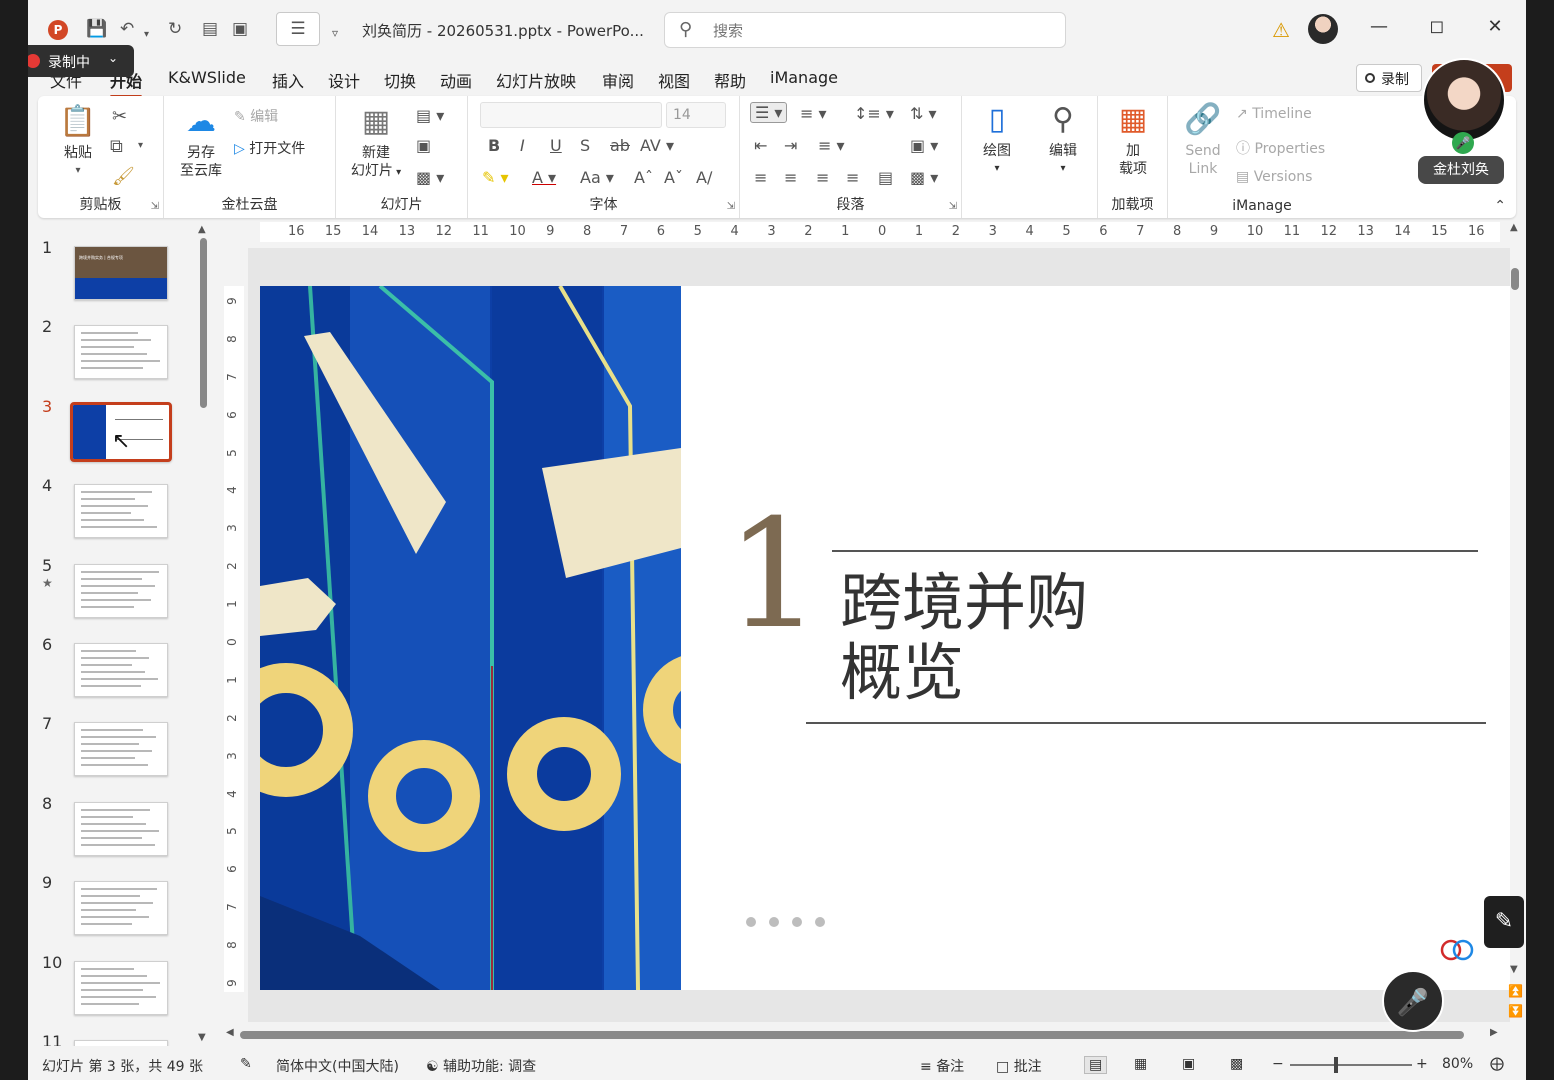 The width and height of the screenshot is (1554, 1080). Describe the element at coordinates (123, 586) in the screenshot. I see `thumbnail-row: 5 ★` at that location.